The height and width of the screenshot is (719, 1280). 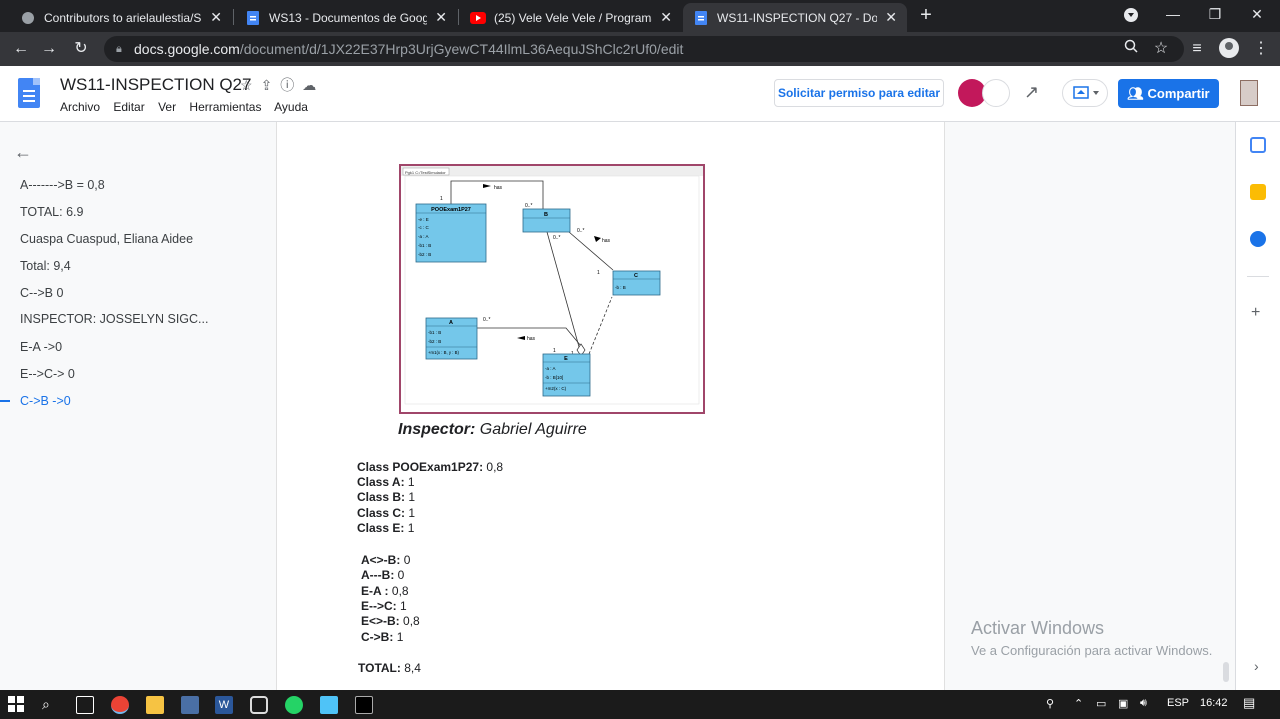 What do you see at coordinates (434, 341) in the screenshot?
I see `svg-text: -b2 : B` at bounding box center [434, 341].